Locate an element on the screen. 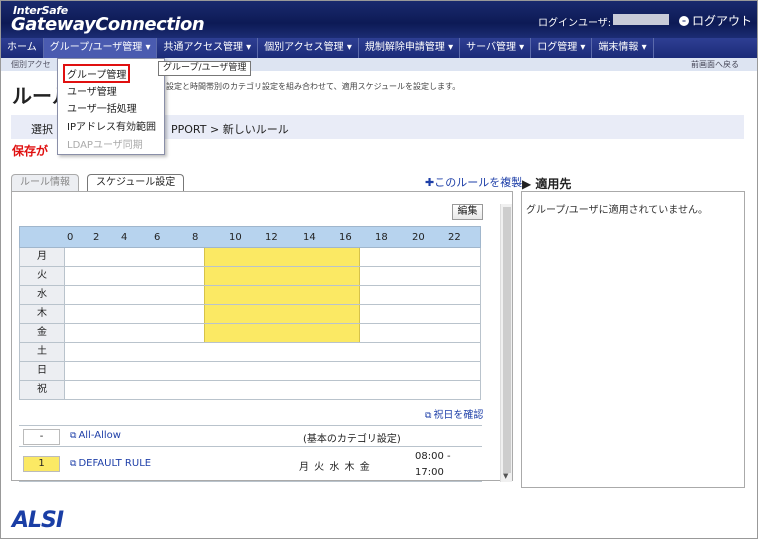 The image size is (758, 539). rule-row: - ⧉ All-Allow (基本のカテゴリ設定) is located at coordinates (250, 436).